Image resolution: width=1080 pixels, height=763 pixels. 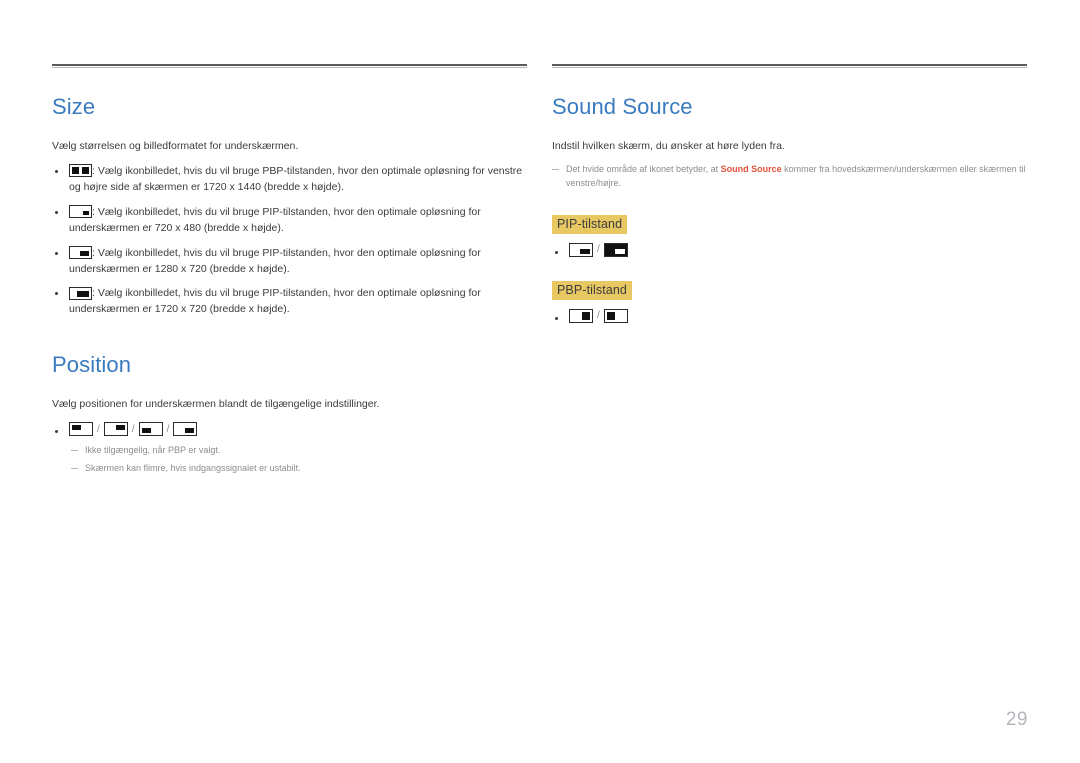 I want to click on pip-medium-icon, so click(x=80, y=294).